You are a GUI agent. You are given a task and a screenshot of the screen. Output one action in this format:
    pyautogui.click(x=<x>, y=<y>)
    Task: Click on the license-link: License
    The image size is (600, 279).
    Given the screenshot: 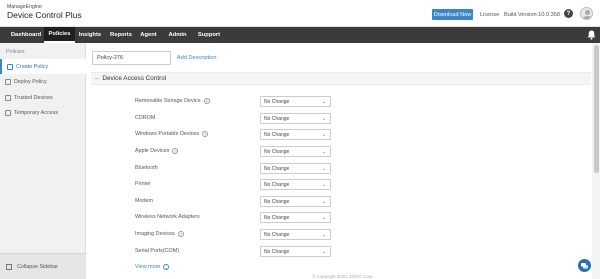 What is the action you would take?
    pyautogui.click(x=489, y=15)
    